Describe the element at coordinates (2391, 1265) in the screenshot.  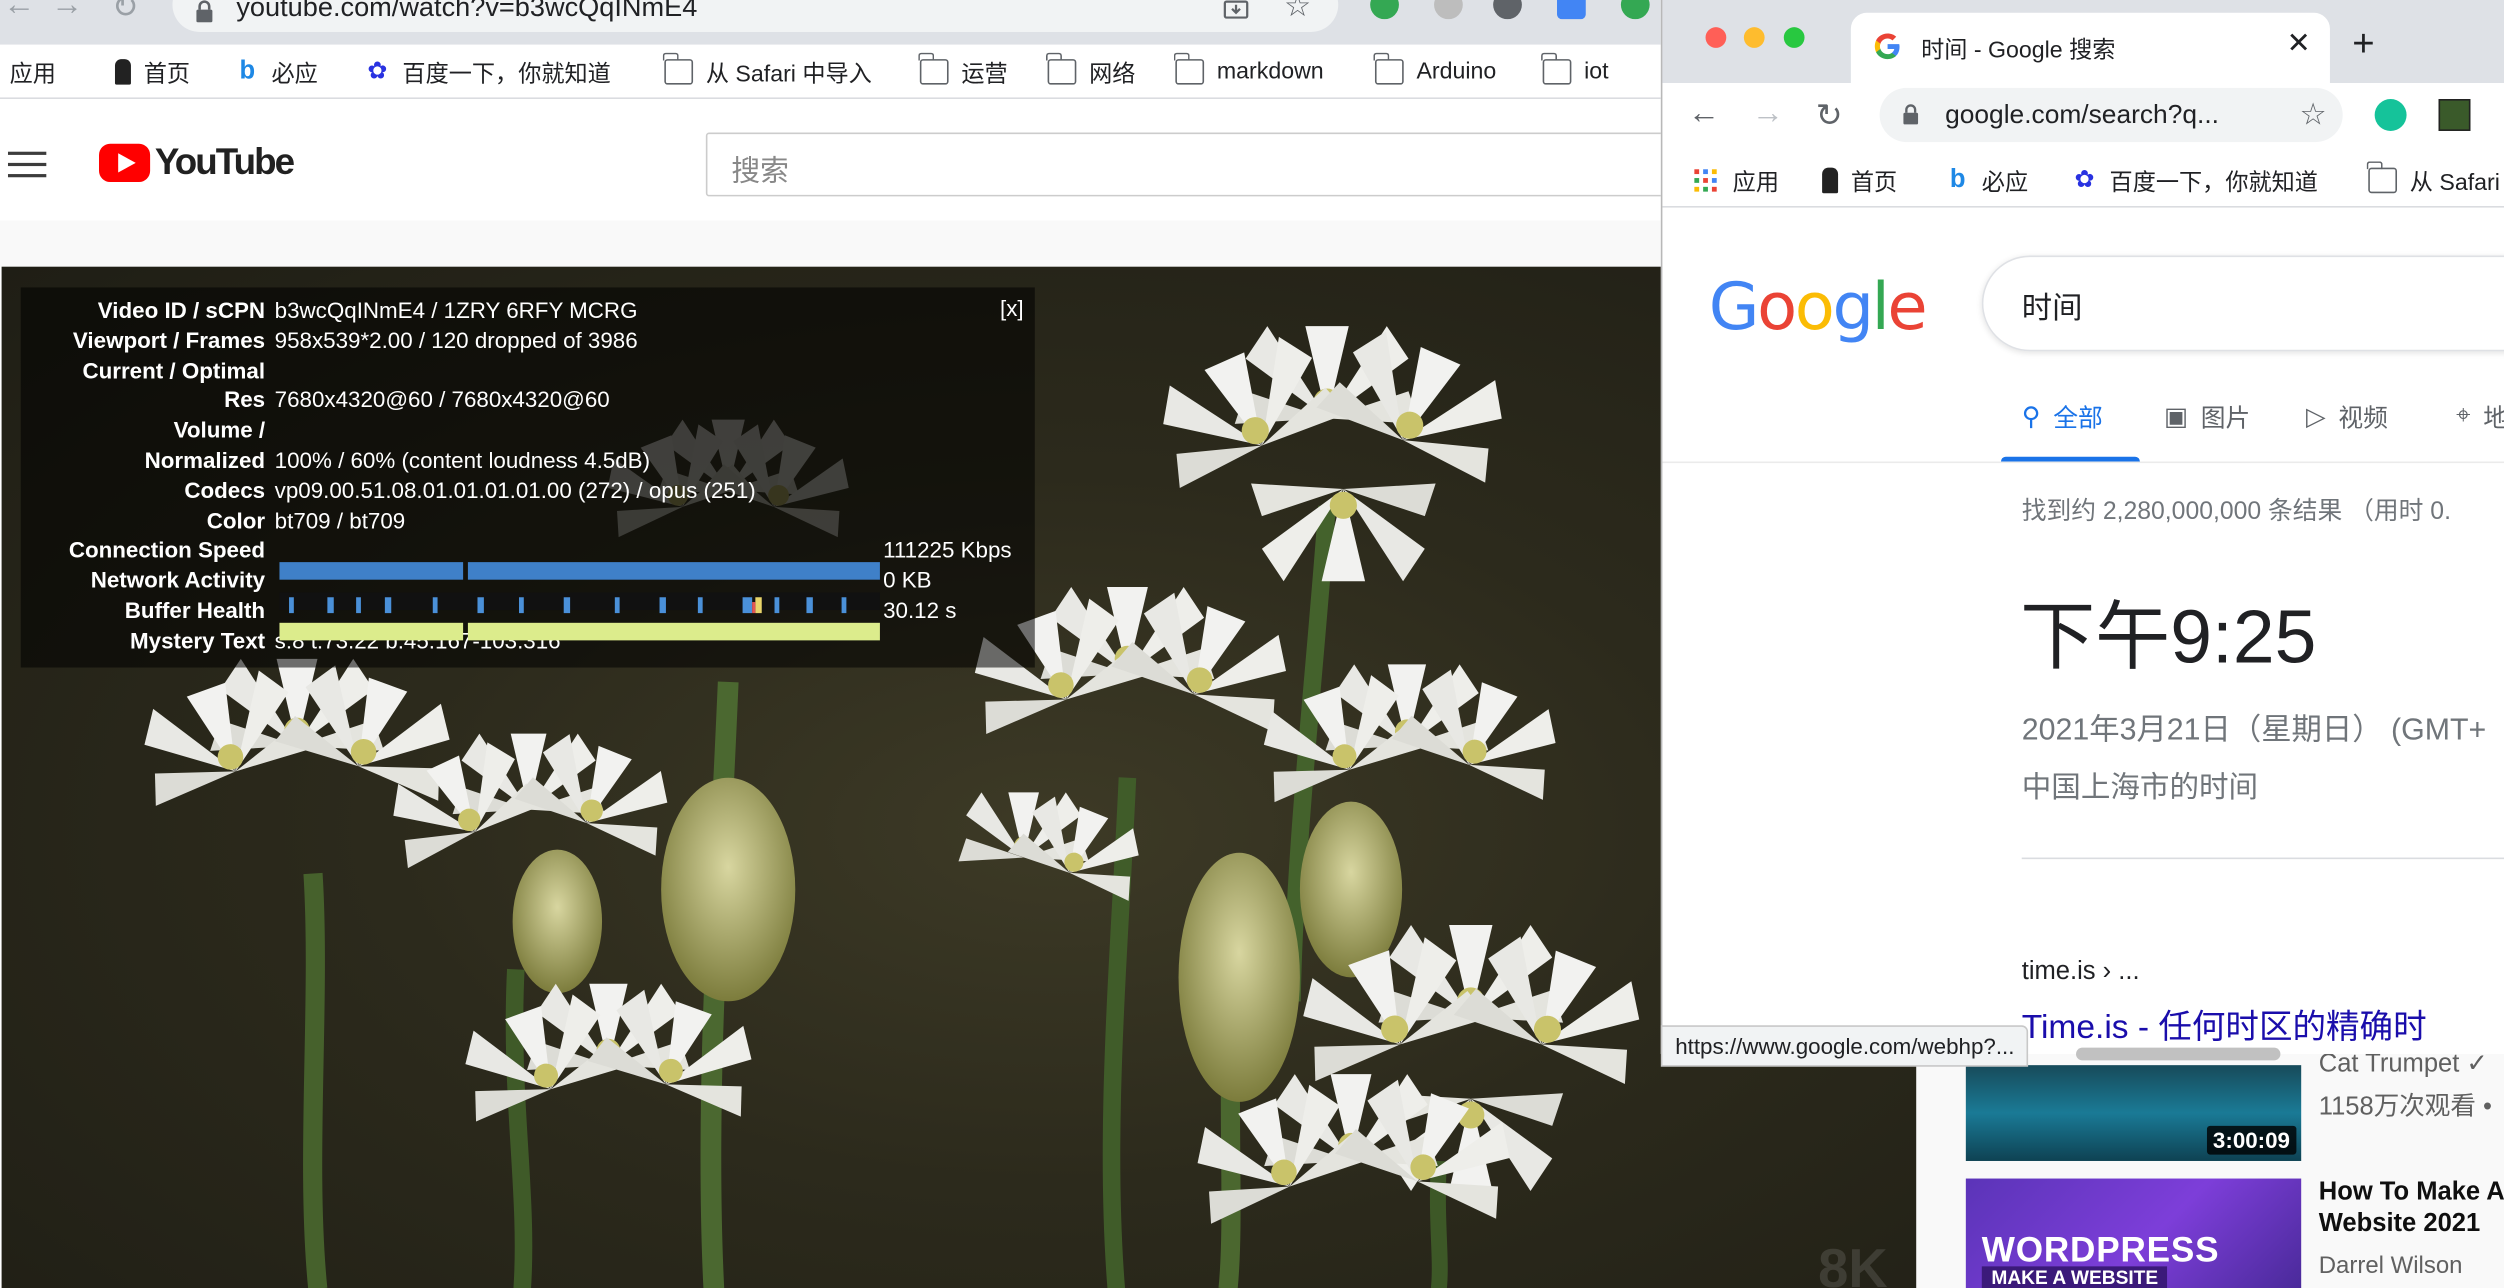
I see `related-video-channel-2: Darrel Wilson` at that location.